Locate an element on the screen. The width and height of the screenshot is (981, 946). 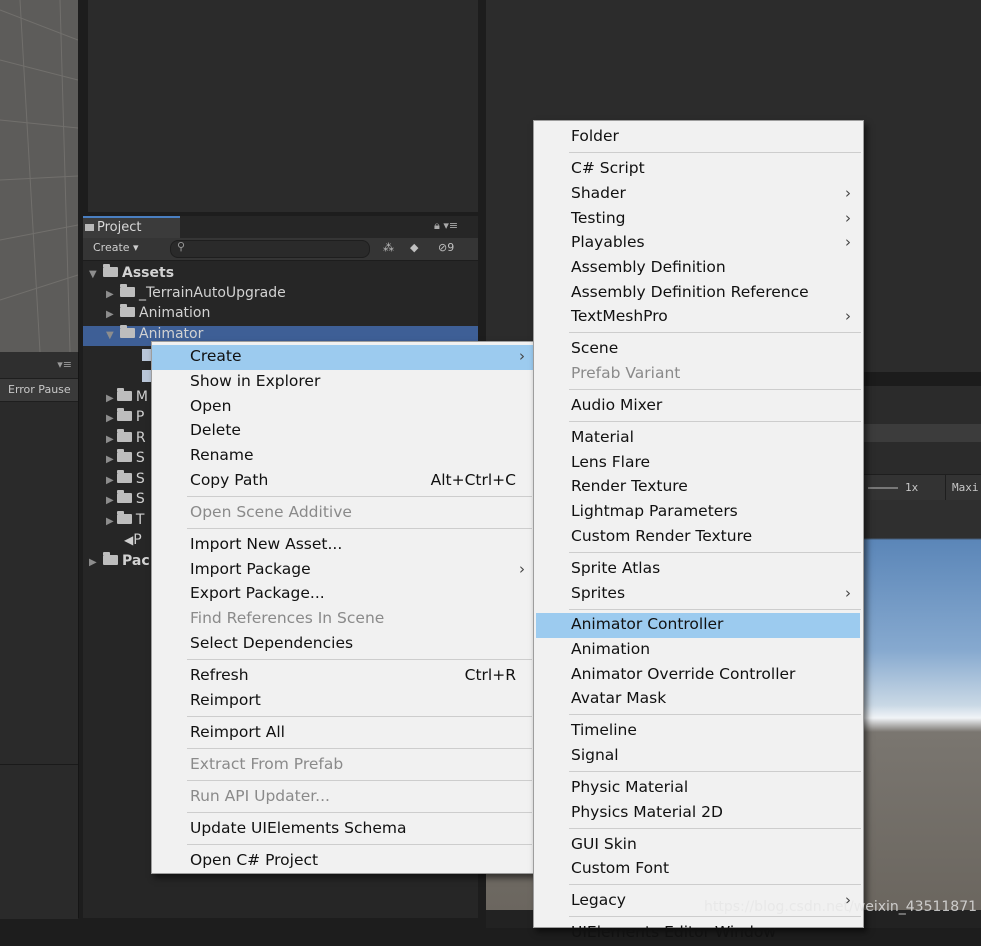
menu-item-playables: Playables › is located at coordinates (698, 243).